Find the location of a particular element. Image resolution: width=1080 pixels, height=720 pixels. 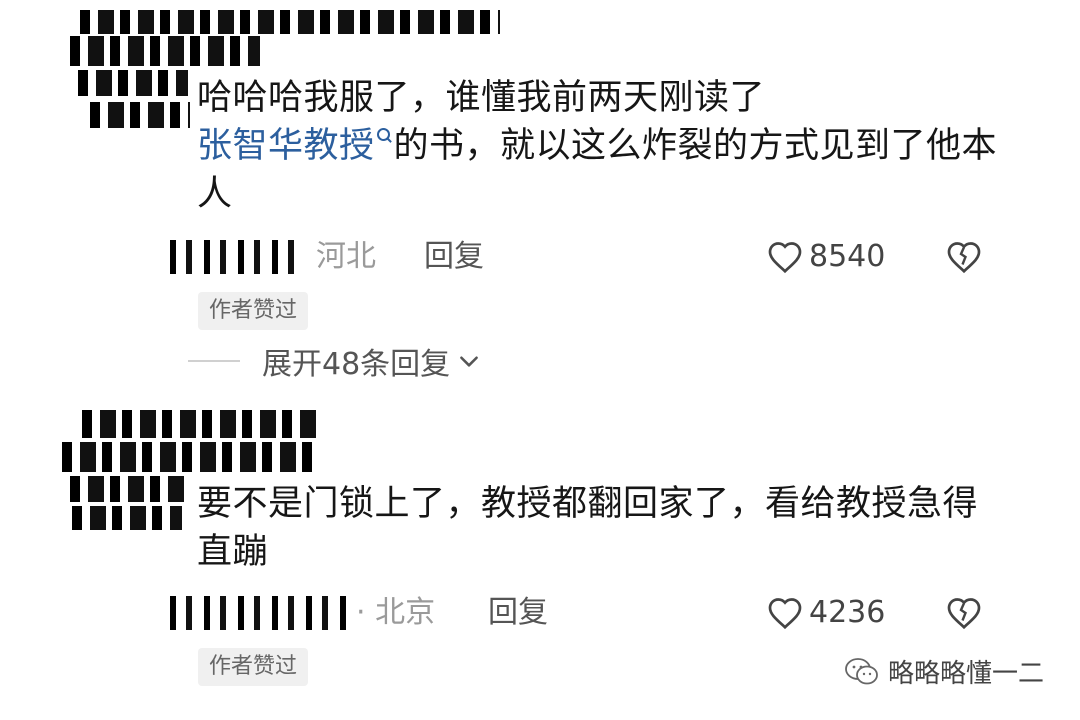

like-button: 4236 is located at coordinates (826, 613).